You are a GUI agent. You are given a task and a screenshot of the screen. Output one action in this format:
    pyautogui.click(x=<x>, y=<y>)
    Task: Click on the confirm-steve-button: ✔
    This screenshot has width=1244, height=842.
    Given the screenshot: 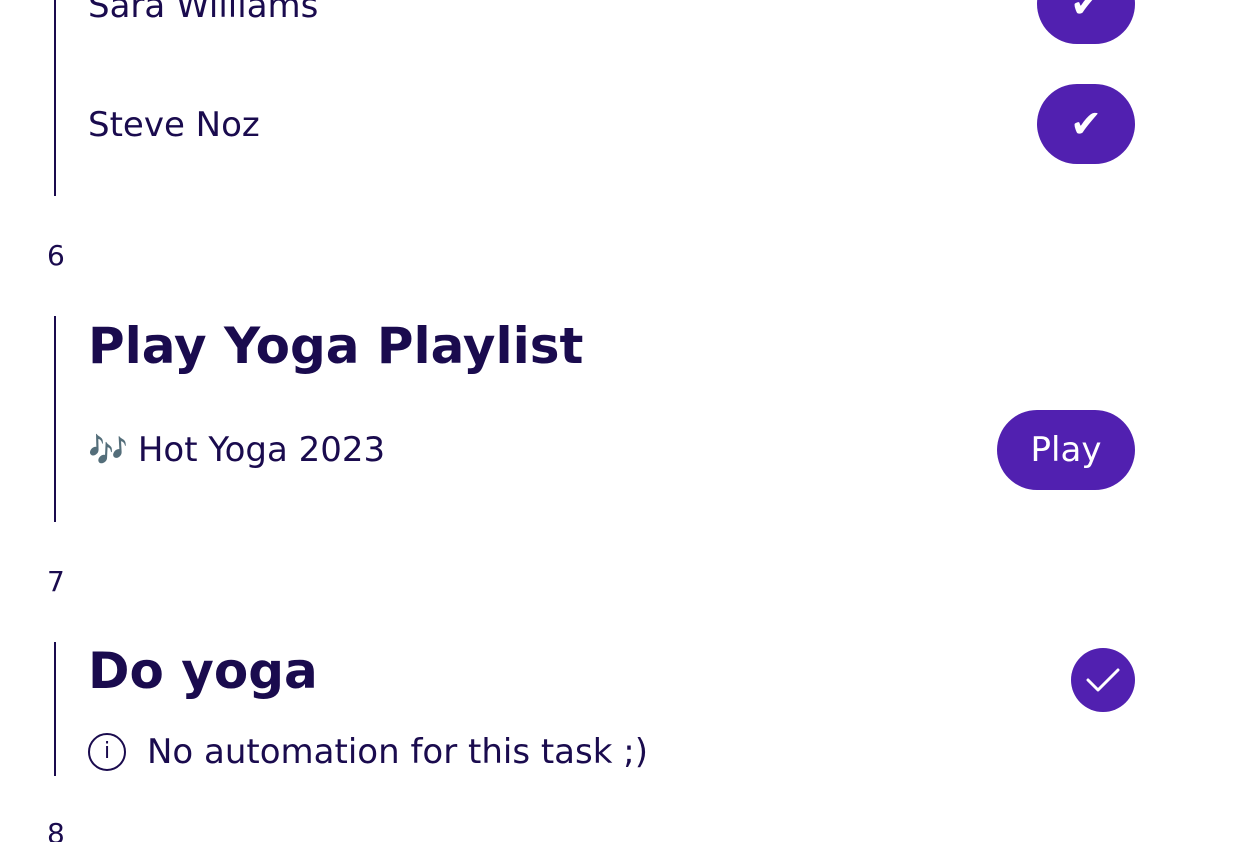 What is the action you would take?
    pyautogui.click(x=1086, y=124)
    